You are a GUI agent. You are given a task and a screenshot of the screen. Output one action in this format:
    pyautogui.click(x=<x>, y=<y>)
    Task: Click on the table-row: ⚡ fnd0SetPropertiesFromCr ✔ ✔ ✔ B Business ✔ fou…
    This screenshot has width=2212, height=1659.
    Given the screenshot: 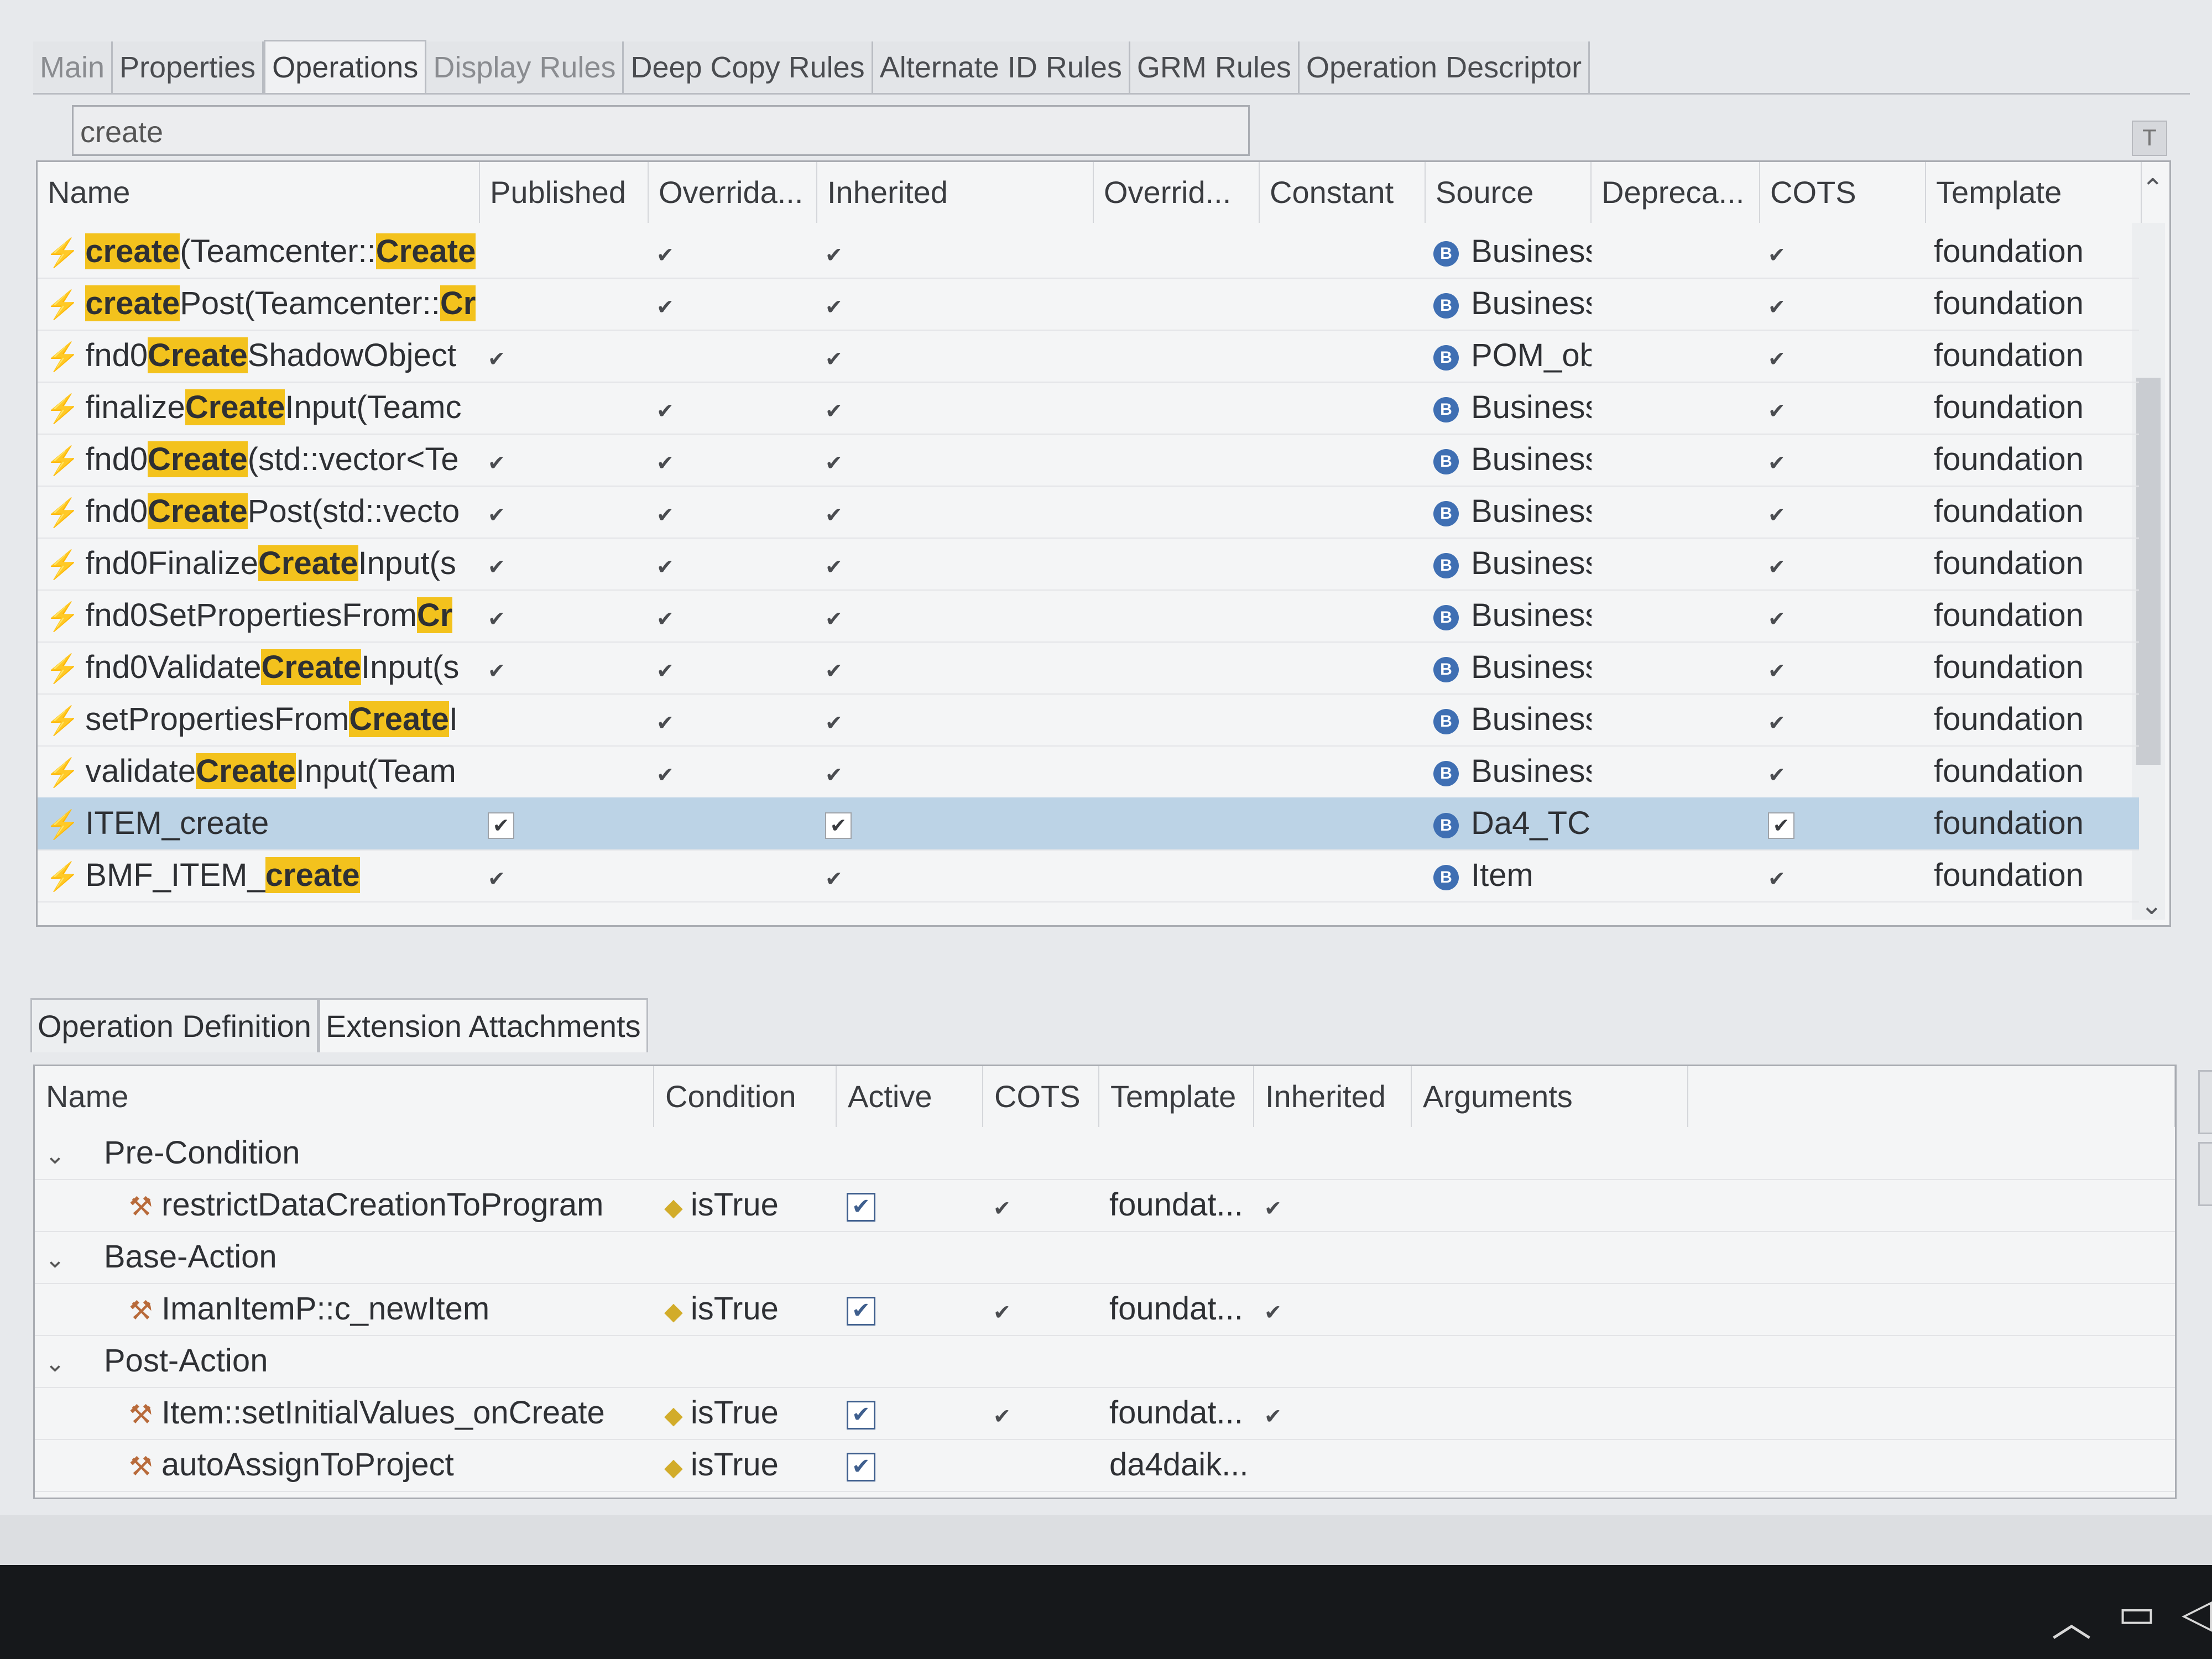 What is the action you would take?
    pyautogui.click(x=1088, y=616)
    